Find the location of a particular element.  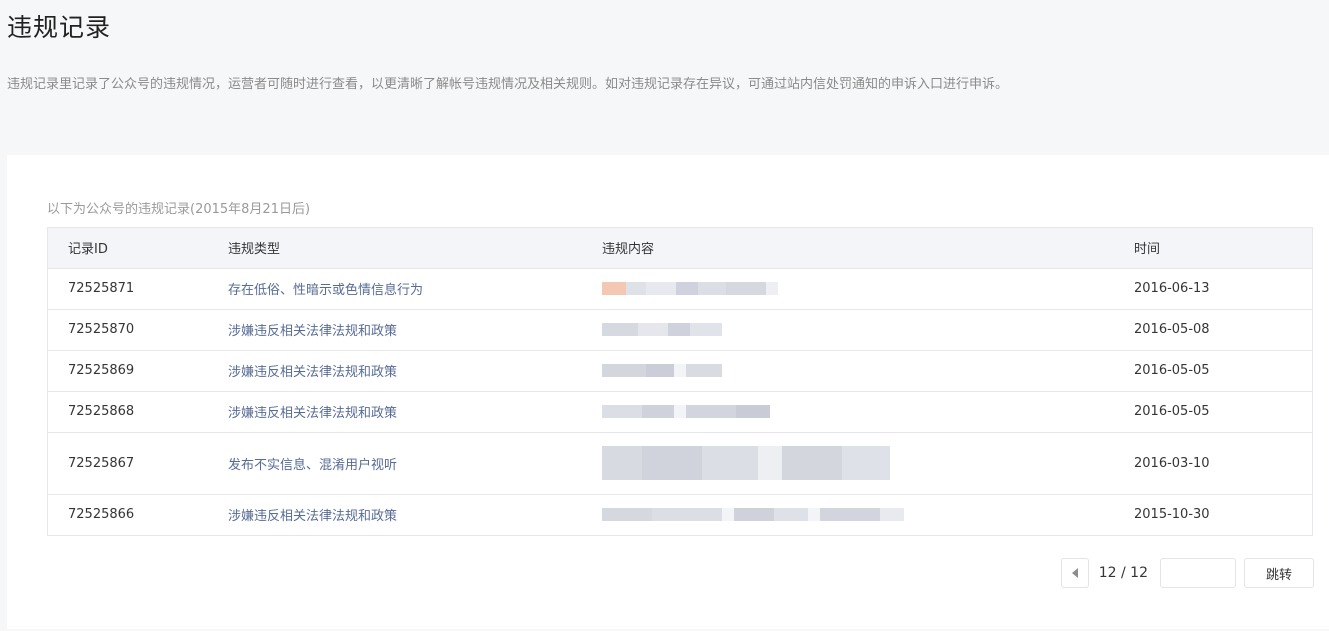

header-violation-type: 违规类型 is located at coordinates (415, 248).